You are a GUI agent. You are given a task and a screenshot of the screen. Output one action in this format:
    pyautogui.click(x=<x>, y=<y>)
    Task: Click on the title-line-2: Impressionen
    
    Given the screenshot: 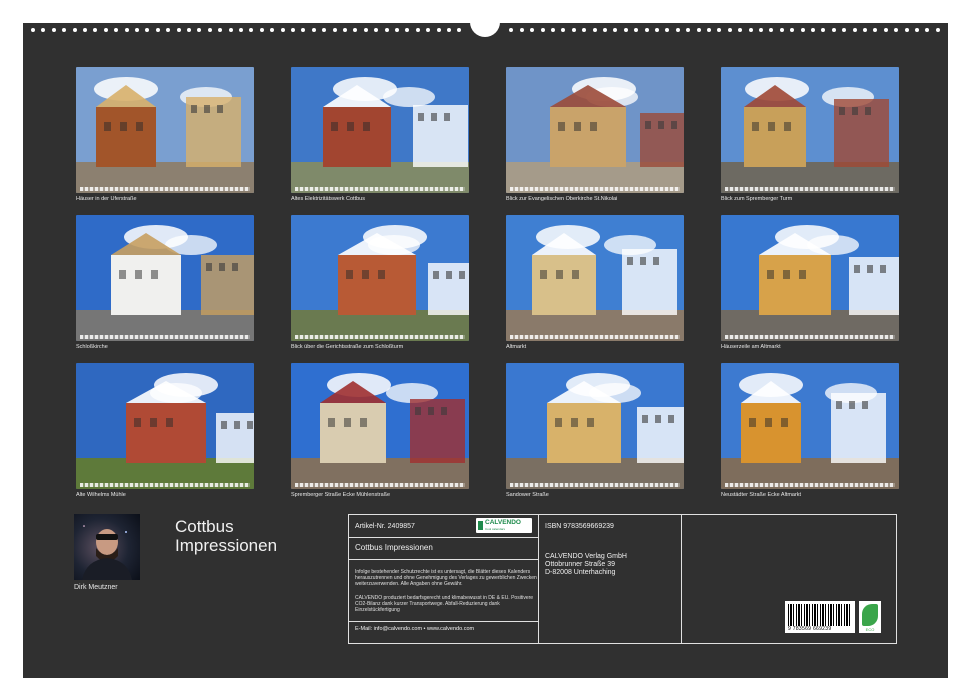 What is the action you would take?
    pyautogui.click(x=226, y=545)
    